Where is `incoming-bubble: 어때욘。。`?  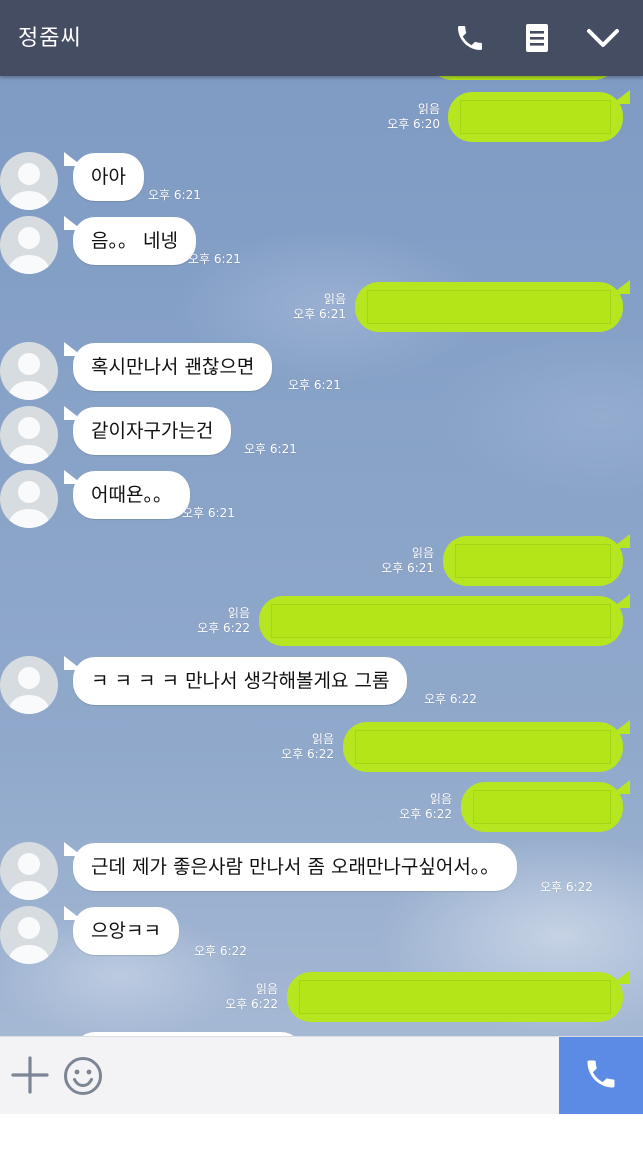 incoming-bubble: 어때욘。。 is located at coordinates (131, 495).